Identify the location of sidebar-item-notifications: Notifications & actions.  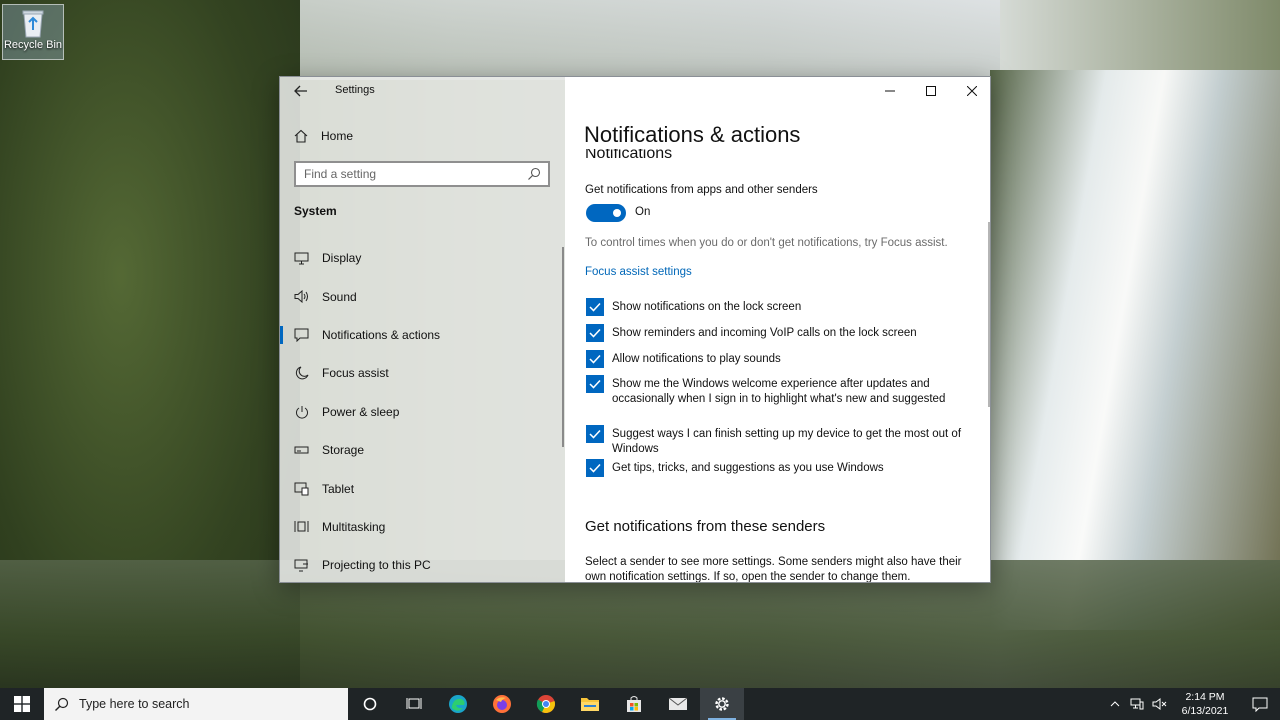
(422, 335).